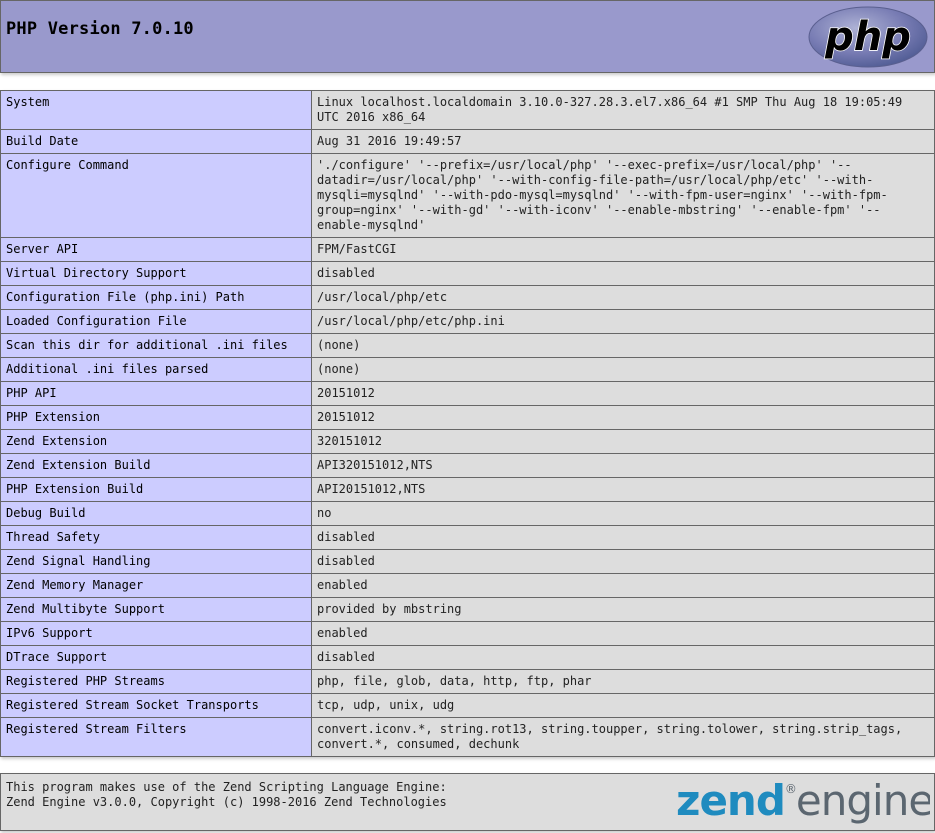 The height and width of the screenshot is (833, 935). I want to click on info-value: tcp, udp, unix, udg, so click(623, 705).